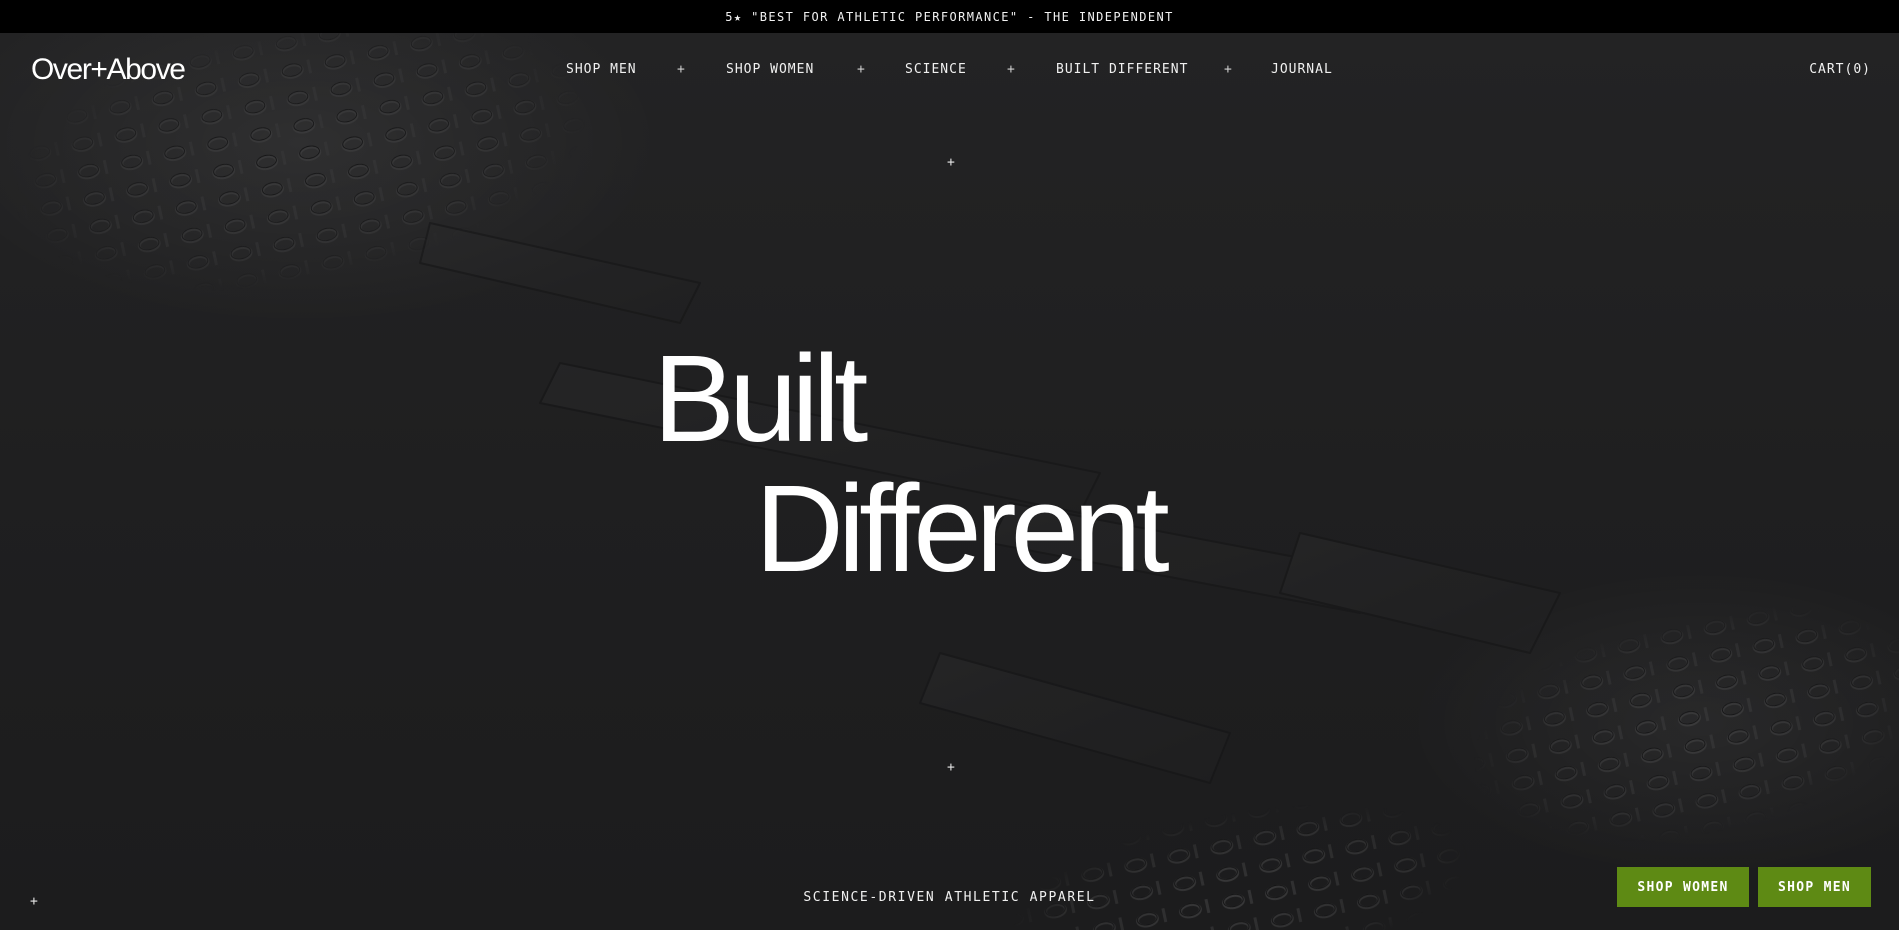 The width and height of the screenshot is (1899, 930). Describe the element at coordinates (951, 767) in the screenshot. I see `hero-crosshair-middle: +` at that location.